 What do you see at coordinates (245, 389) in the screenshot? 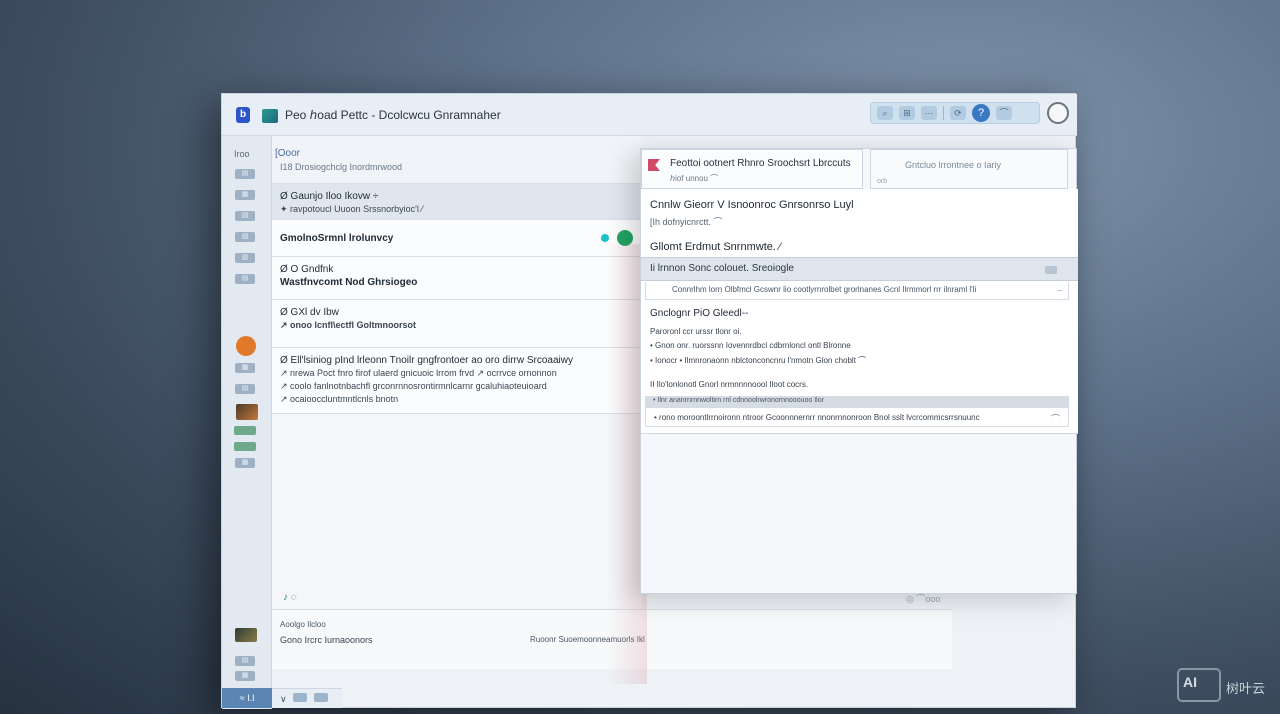
I see `folder-icon: ▤` at bounding box center [245, 389].